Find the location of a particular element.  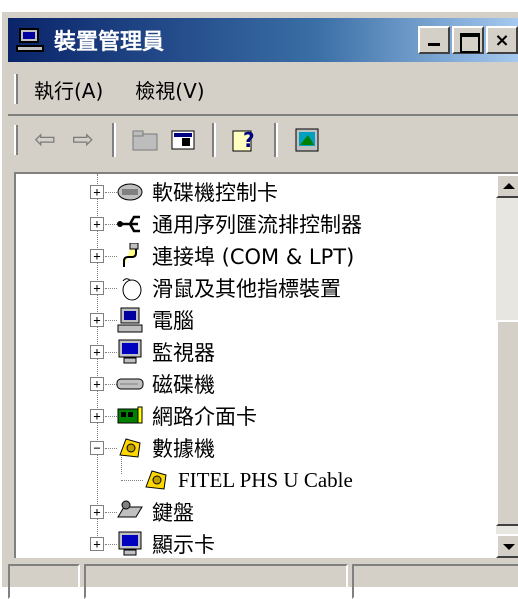

scroll-down-button is located at coordinates (507, 546).